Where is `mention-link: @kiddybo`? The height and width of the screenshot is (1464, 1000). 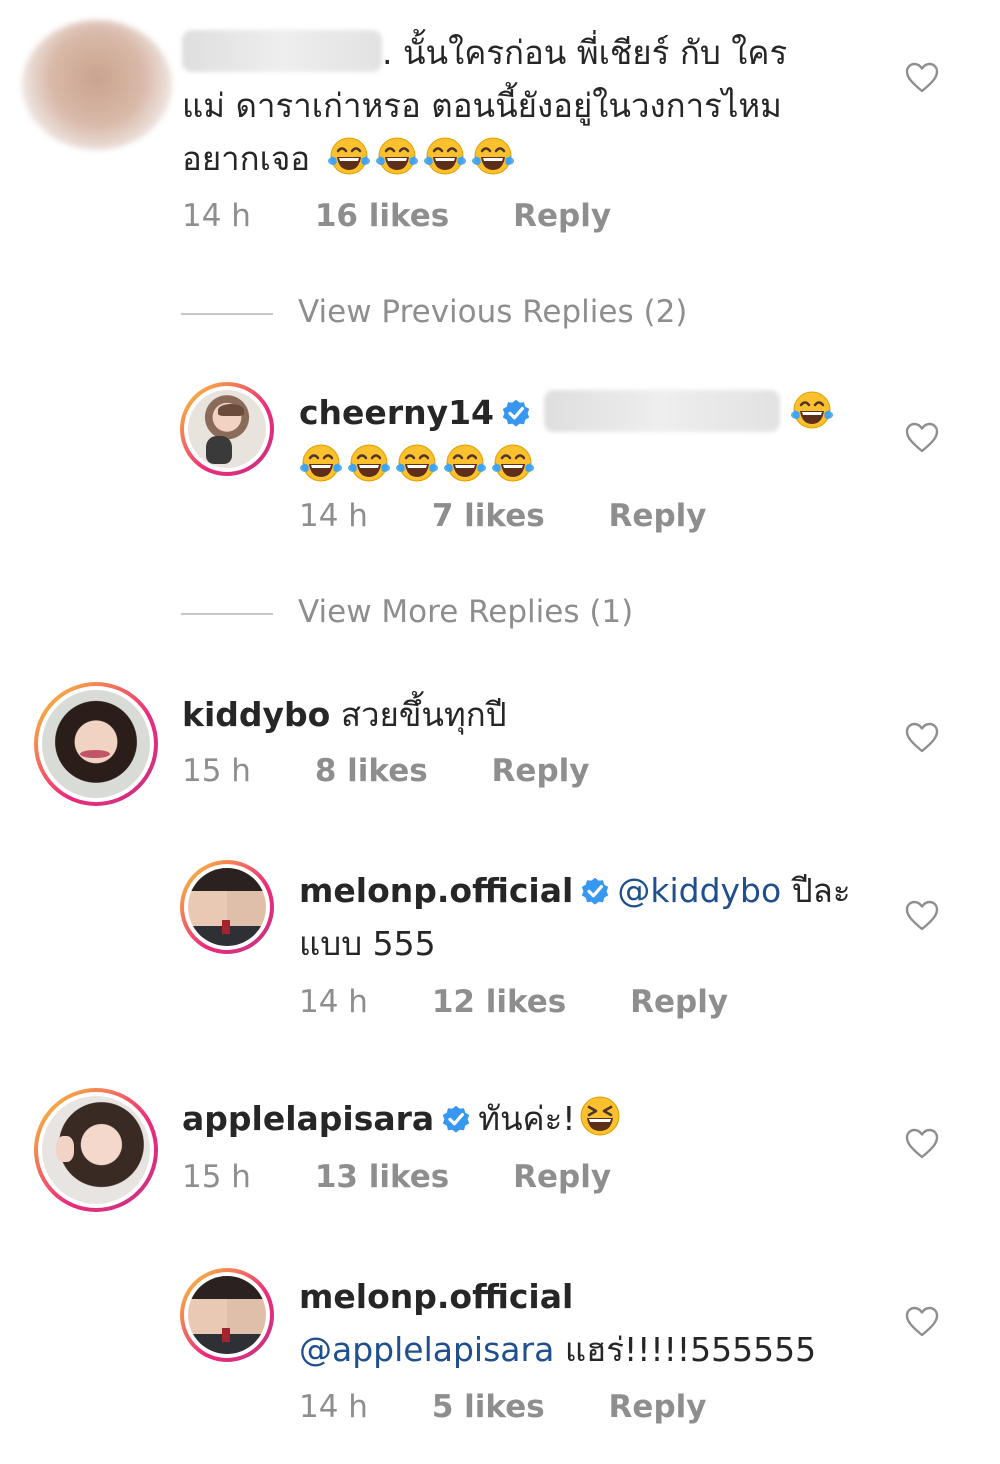 mention-link: @kiddybo is located at coordinates (699, 890).